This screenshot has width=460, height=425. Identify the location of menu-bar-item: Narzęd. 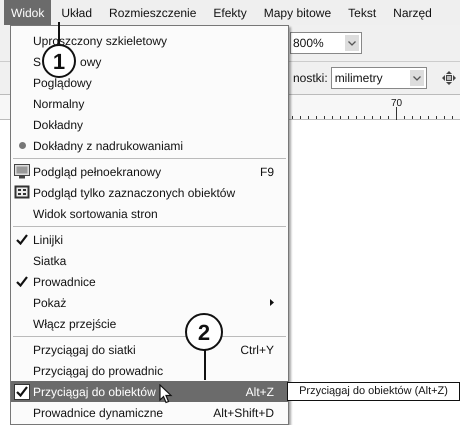
(412, 12).